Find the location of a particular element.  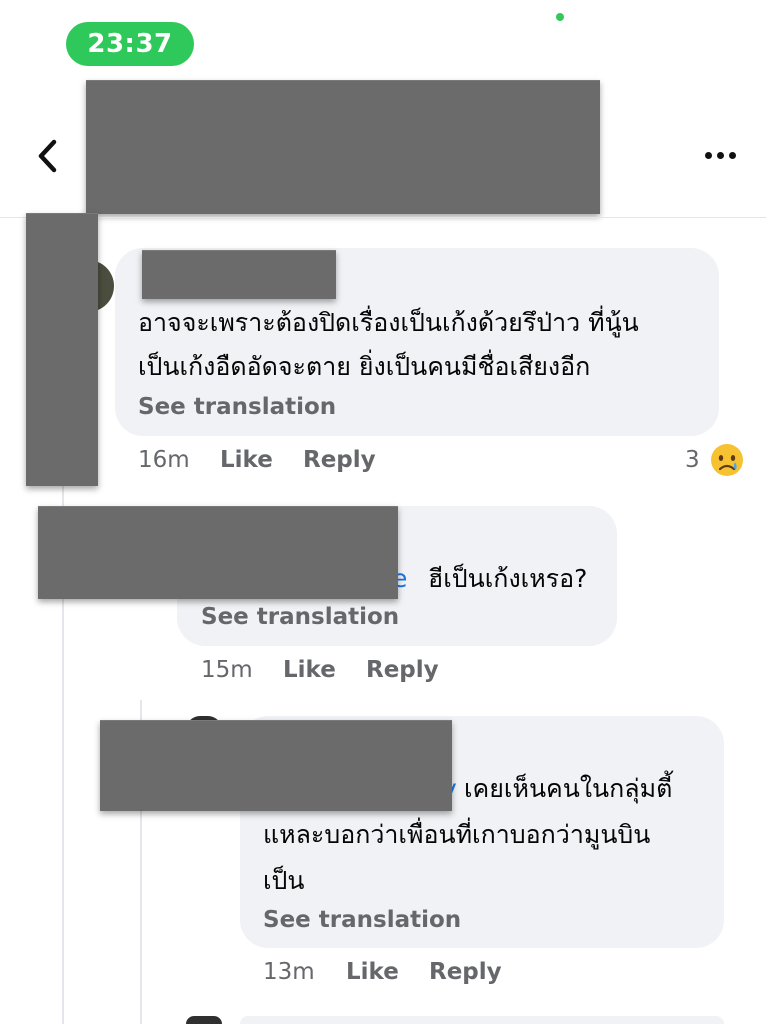

reaction-count: 3 is located at coordinates (692, 460).